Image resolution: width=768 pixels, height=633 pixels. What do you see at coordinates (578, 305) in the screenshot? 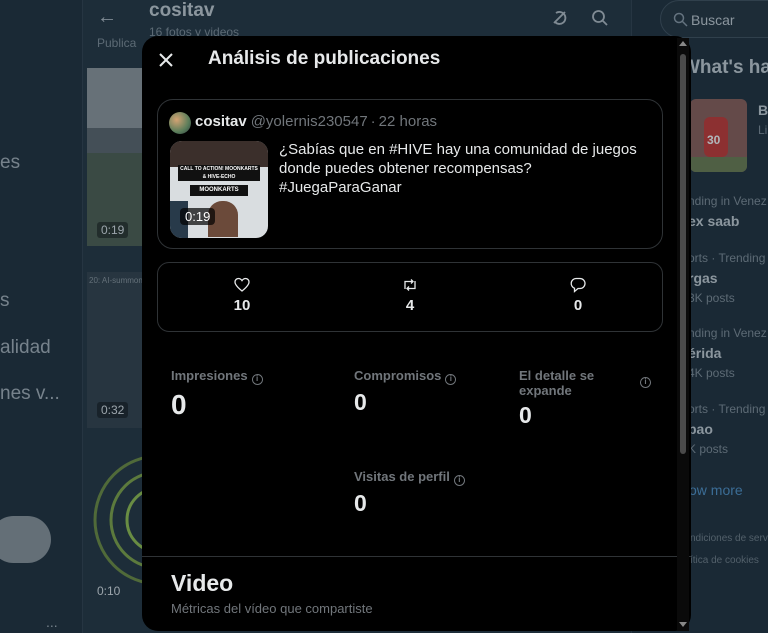
I see `replies-count: 0` at bounding box center [578, 305].